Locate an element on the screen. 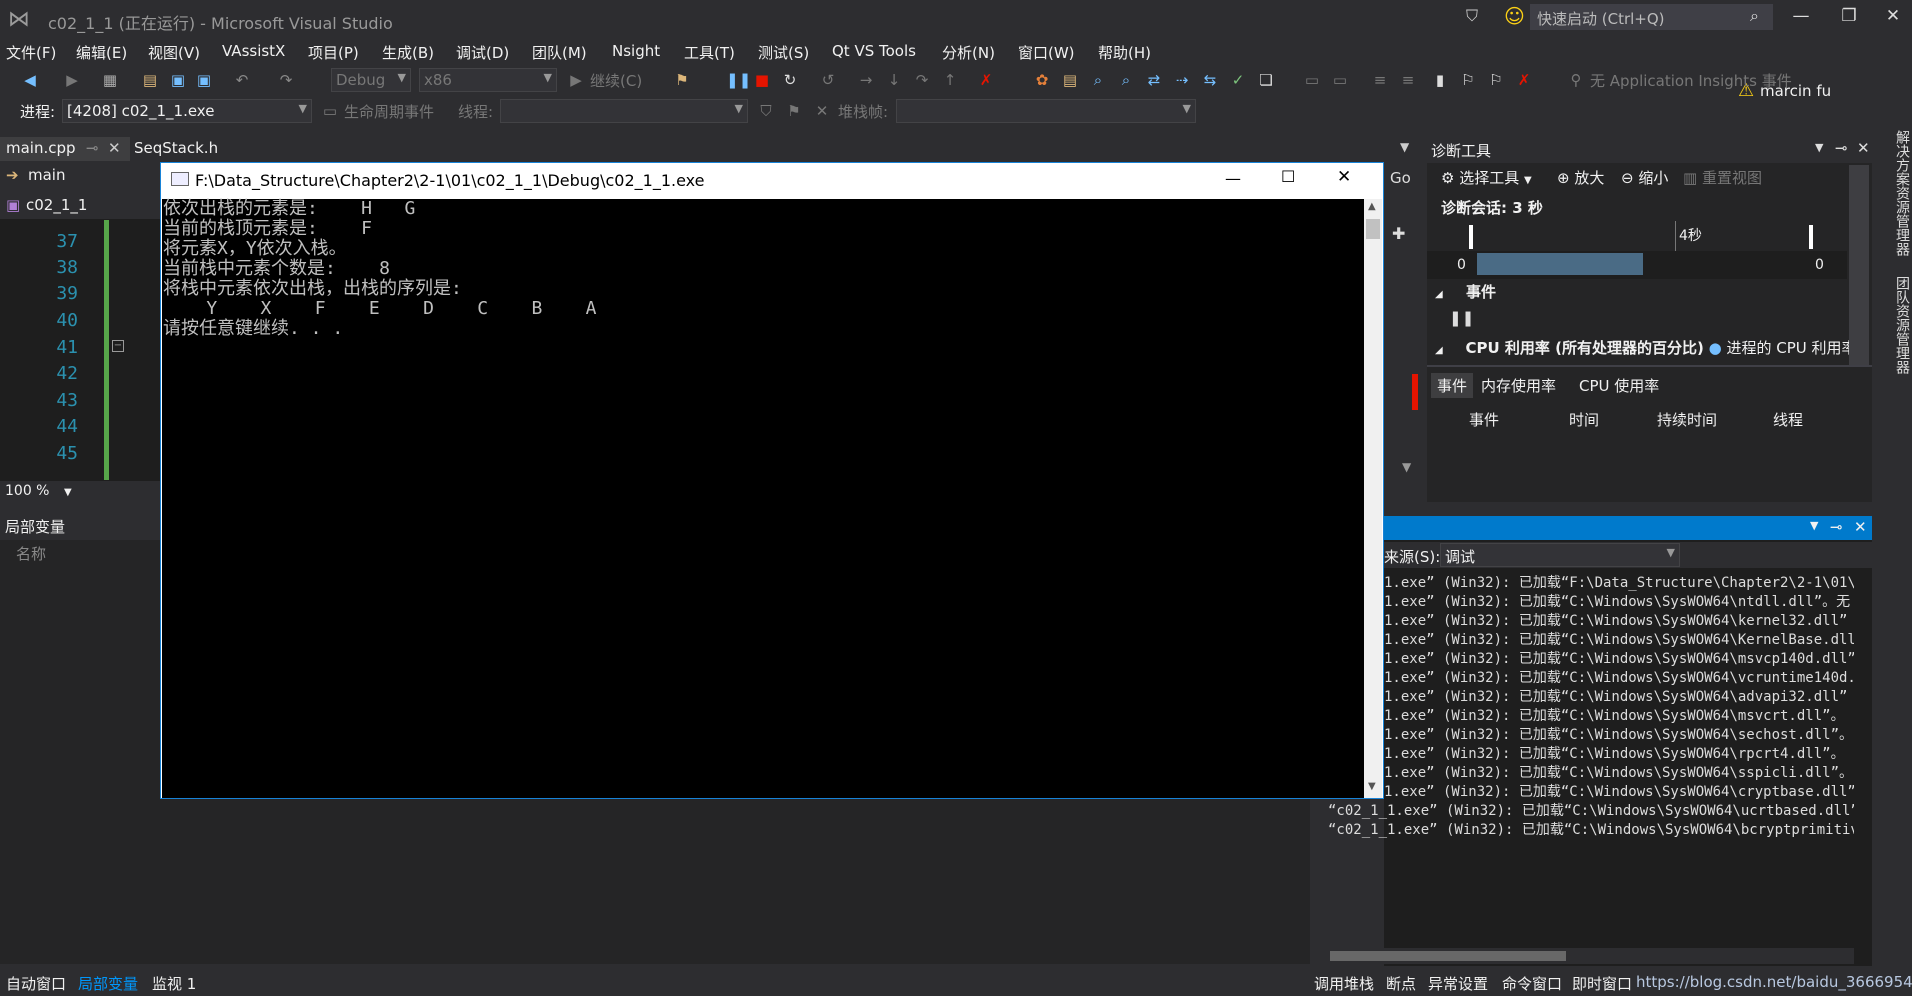  diag-scrollbar is located at coordinates (1859, 265).